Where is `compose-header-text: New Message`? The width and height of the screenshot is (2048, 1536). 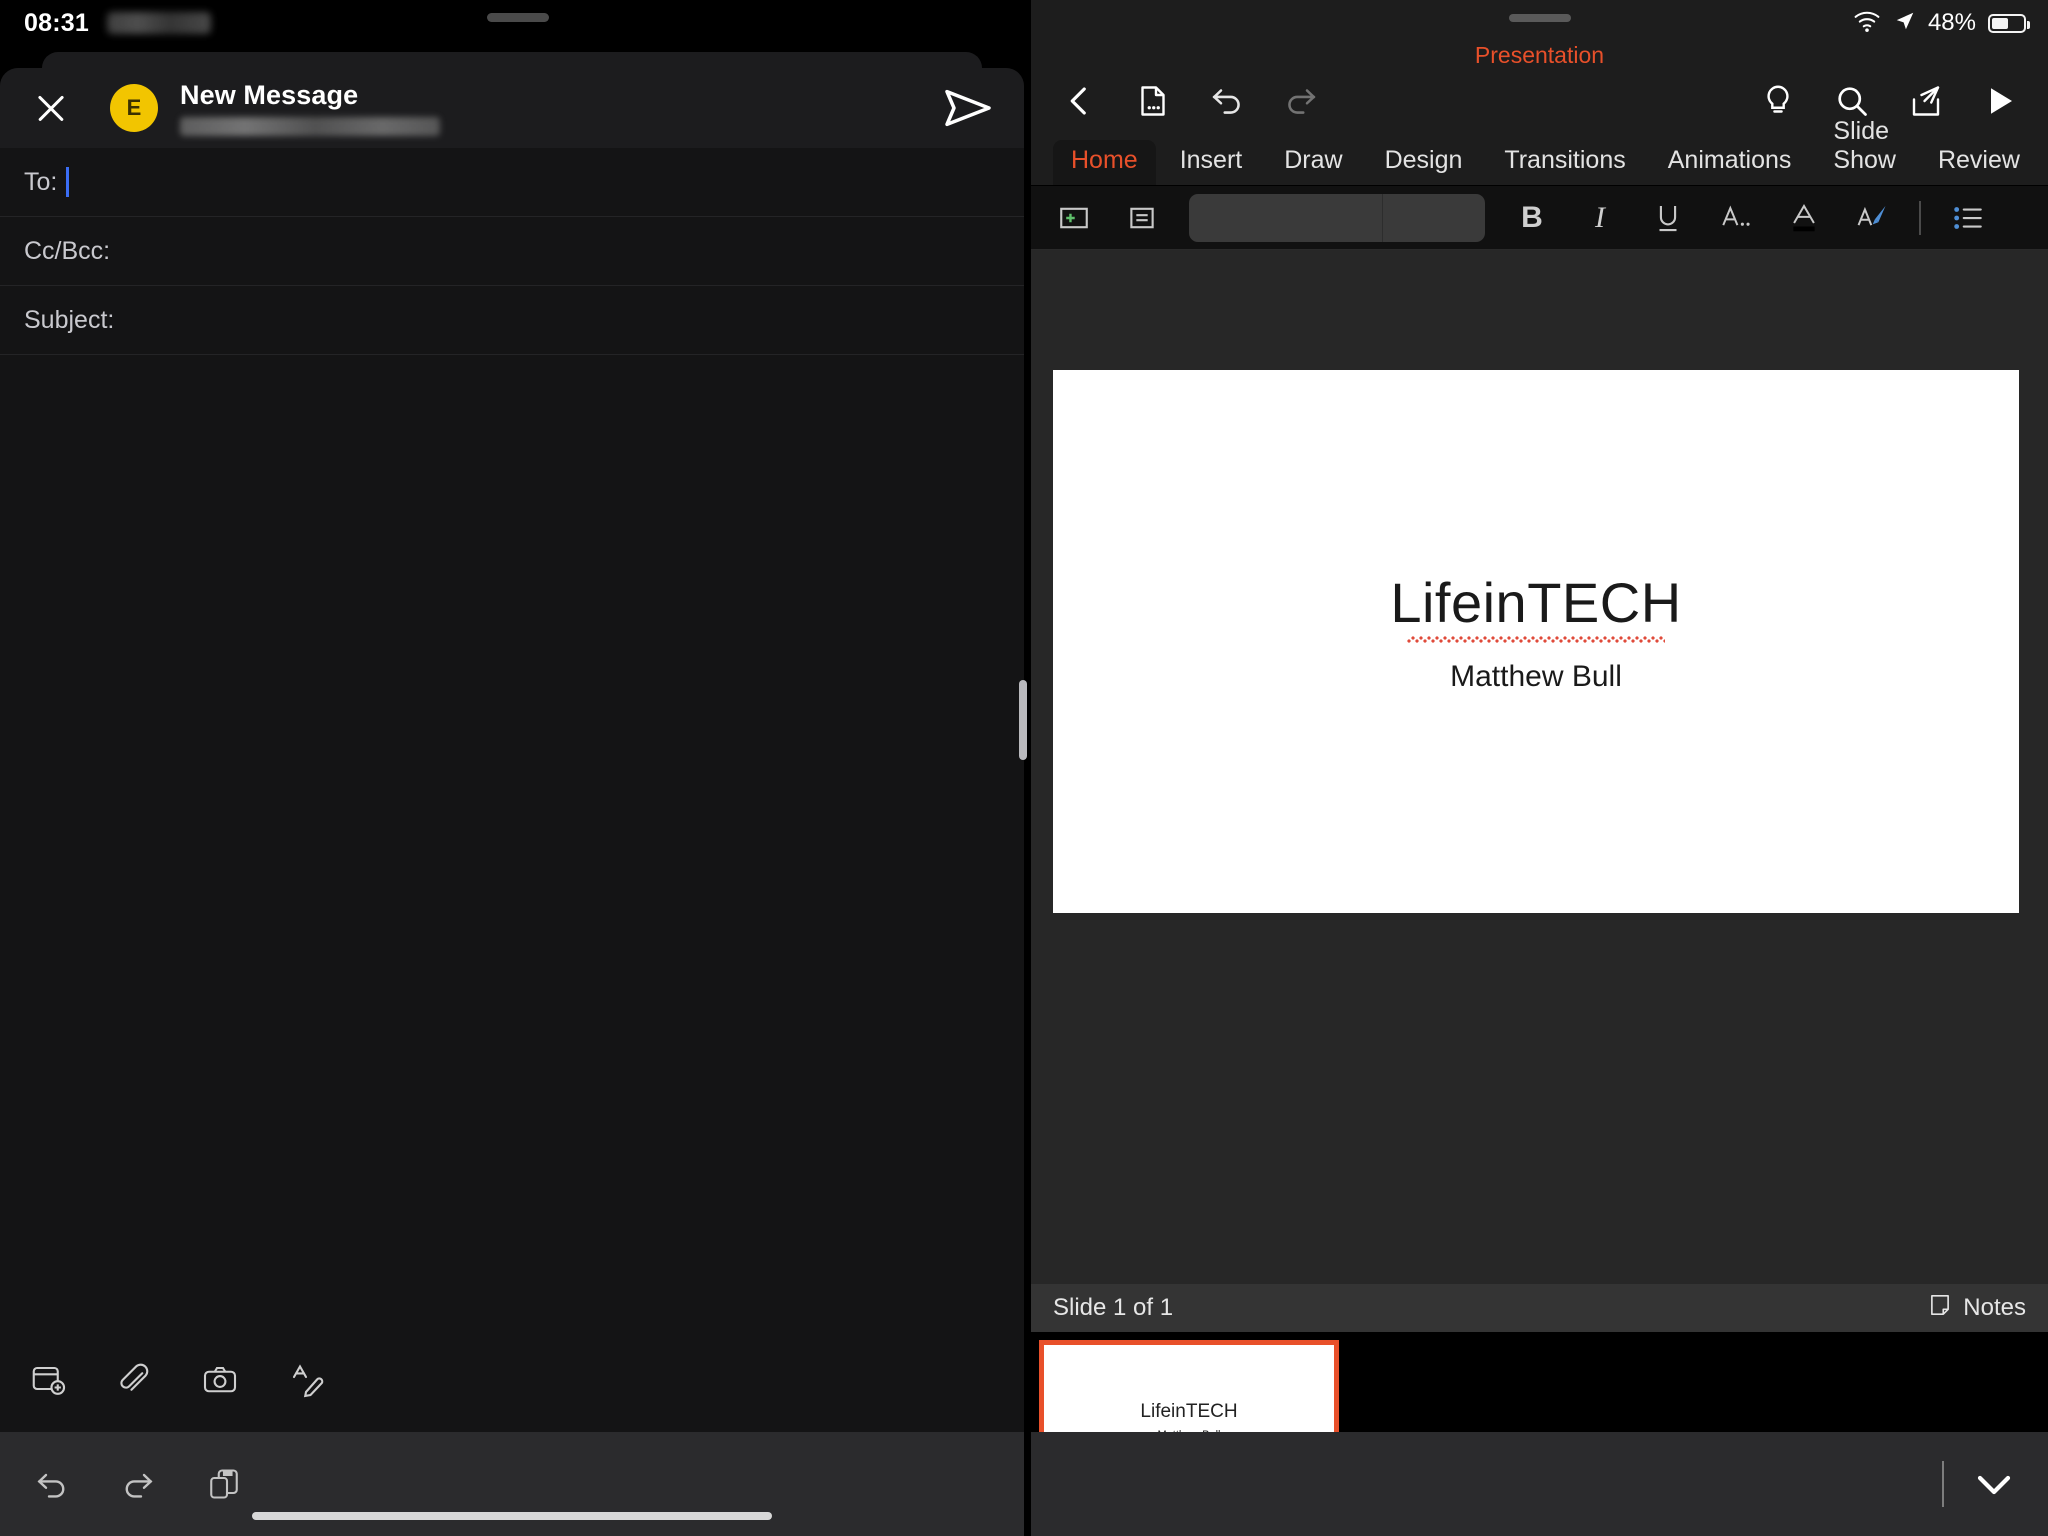 compose-header-text: New Message is located at coordinates (310, 108).